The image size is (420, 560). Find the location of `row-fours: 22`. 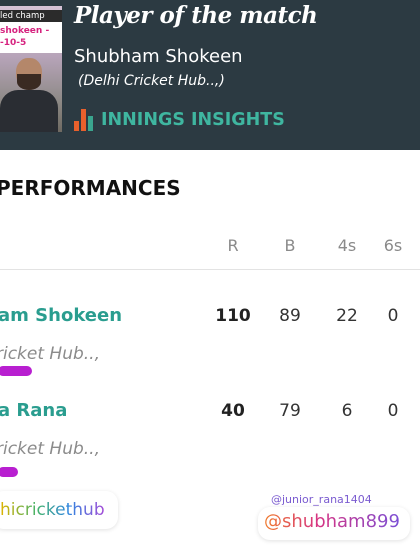

row-fours: 22 is located at coordinates (347, 316).